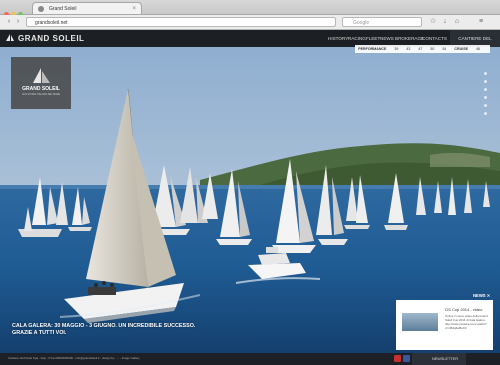 The width and height of the screenshot is (500, 365). What do you see at coordinates (63, 9) in the screenshot?
I see `tab-title: Grand Soleil` at bounding box center [63, 9].